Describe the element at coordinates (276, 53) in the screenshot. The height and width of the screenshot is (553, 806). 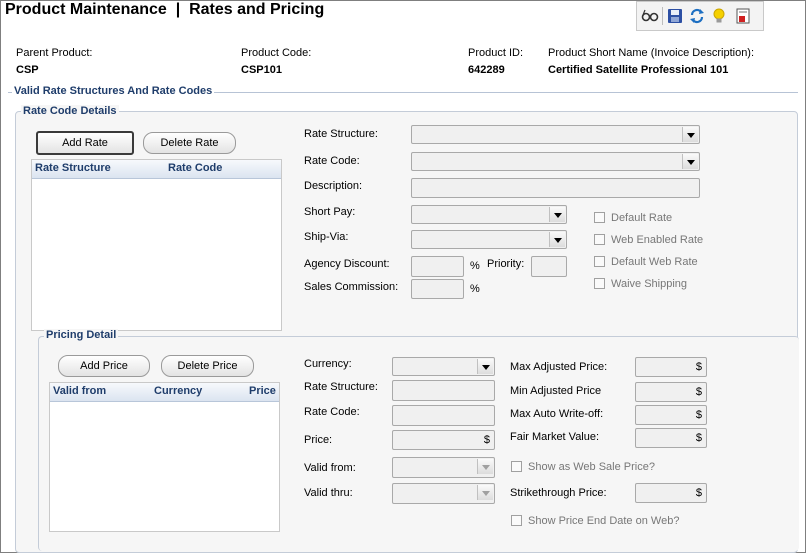
I see `product-code-label: Product Code:` at that location.